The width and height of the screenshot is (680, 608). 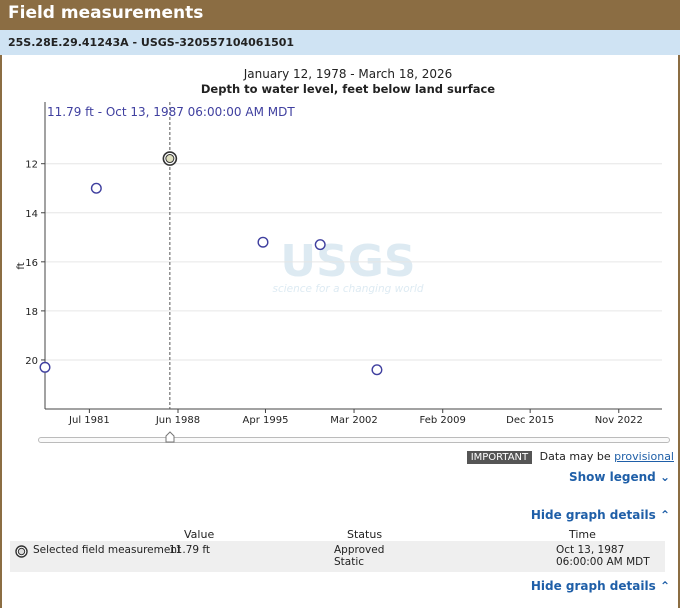 What do you see at coordinates (31, 312) in the screenshot?
I see `y-tick-label: 18` at bounding box center [31, 312].